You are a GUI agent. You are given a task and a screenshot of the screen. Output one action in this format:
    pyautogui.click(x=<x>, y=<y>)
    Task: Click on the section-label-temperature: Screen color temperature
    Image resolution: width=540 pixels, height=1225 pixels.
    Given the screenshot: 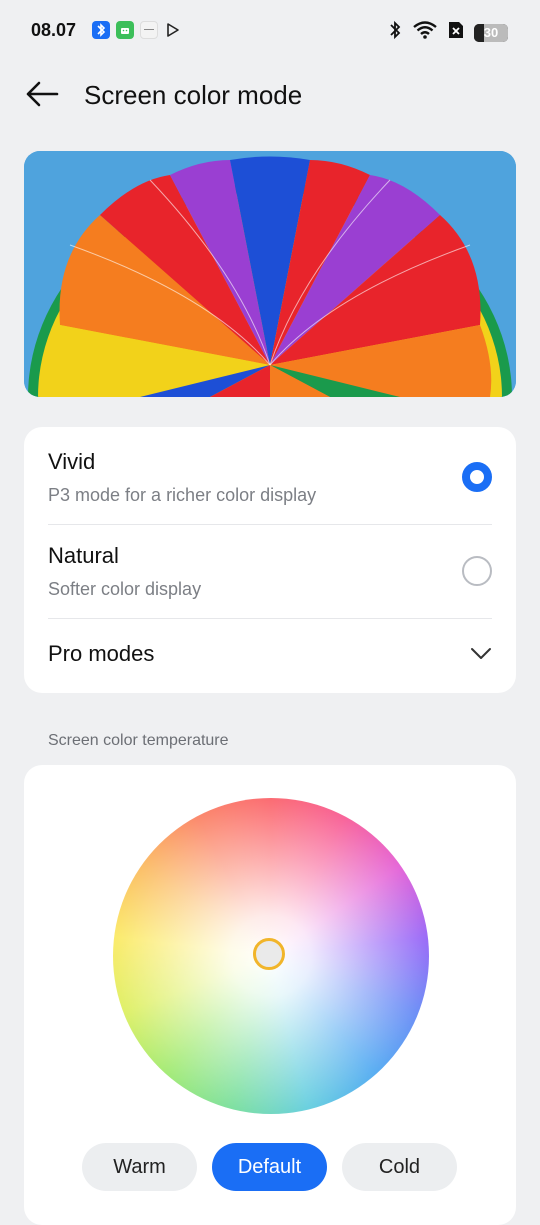 What is the action you would take?
    pyautogui.click(x=138, y=740)
    